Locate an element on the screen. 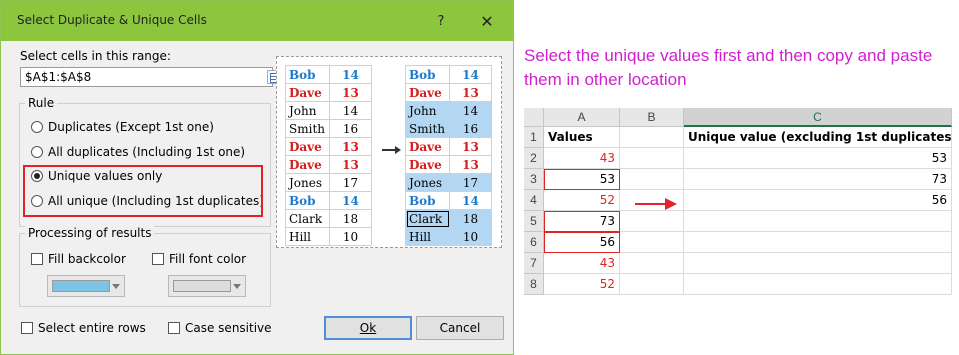 The width and height of the screenshot is (959, 355). preview-value-cell: 16 is located at coordinates (470, 128).